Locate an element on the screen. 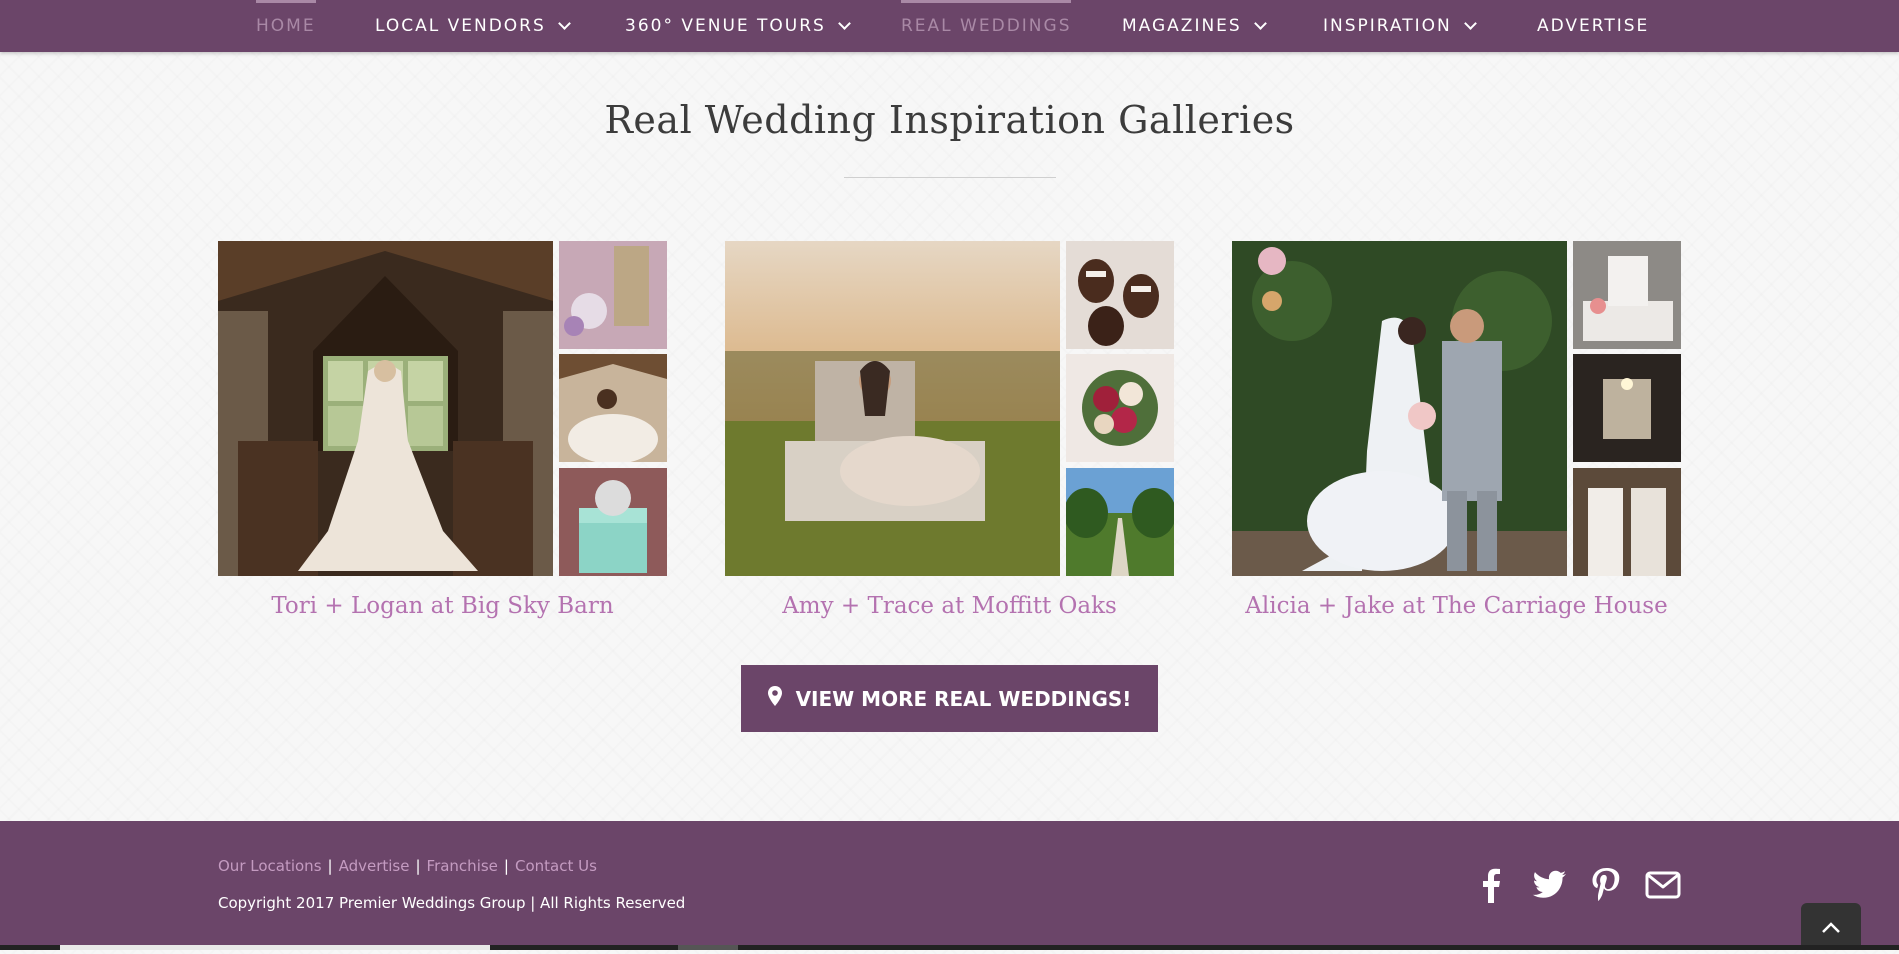  bottom-strip is located at coordinates (949, 947).